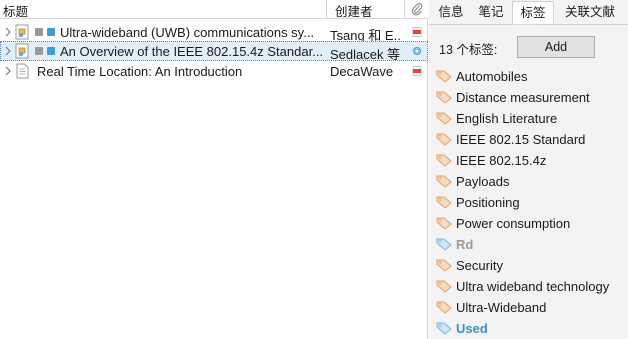 This screenshot has height=339, width=628. What do you see at coordinates (533, 286) in the screenshot?
I see `tag-label: Ultra wideband technology` at bounding box center [533, 286].